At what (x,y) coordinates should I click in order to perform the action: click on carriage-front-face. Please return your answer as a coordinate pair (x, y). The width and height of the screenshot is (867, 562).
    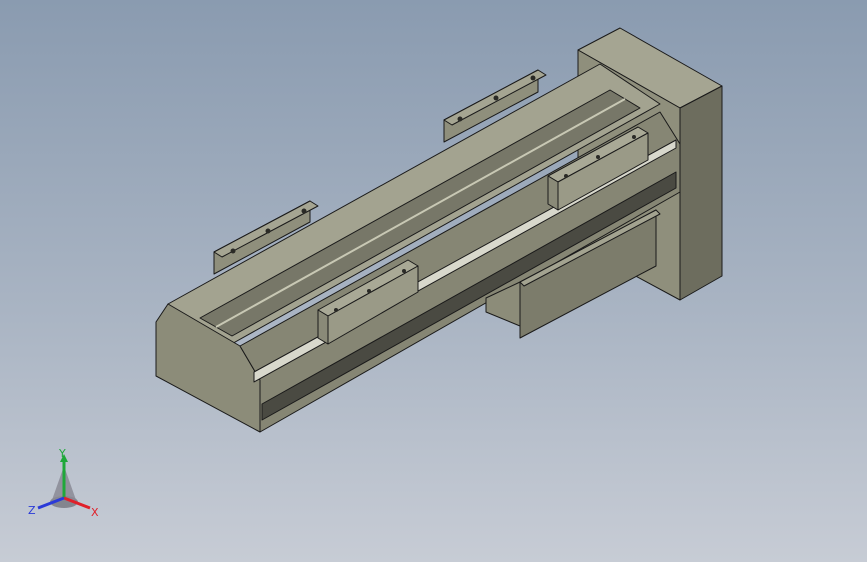
    Looking at the image, I should click on (323, 327).